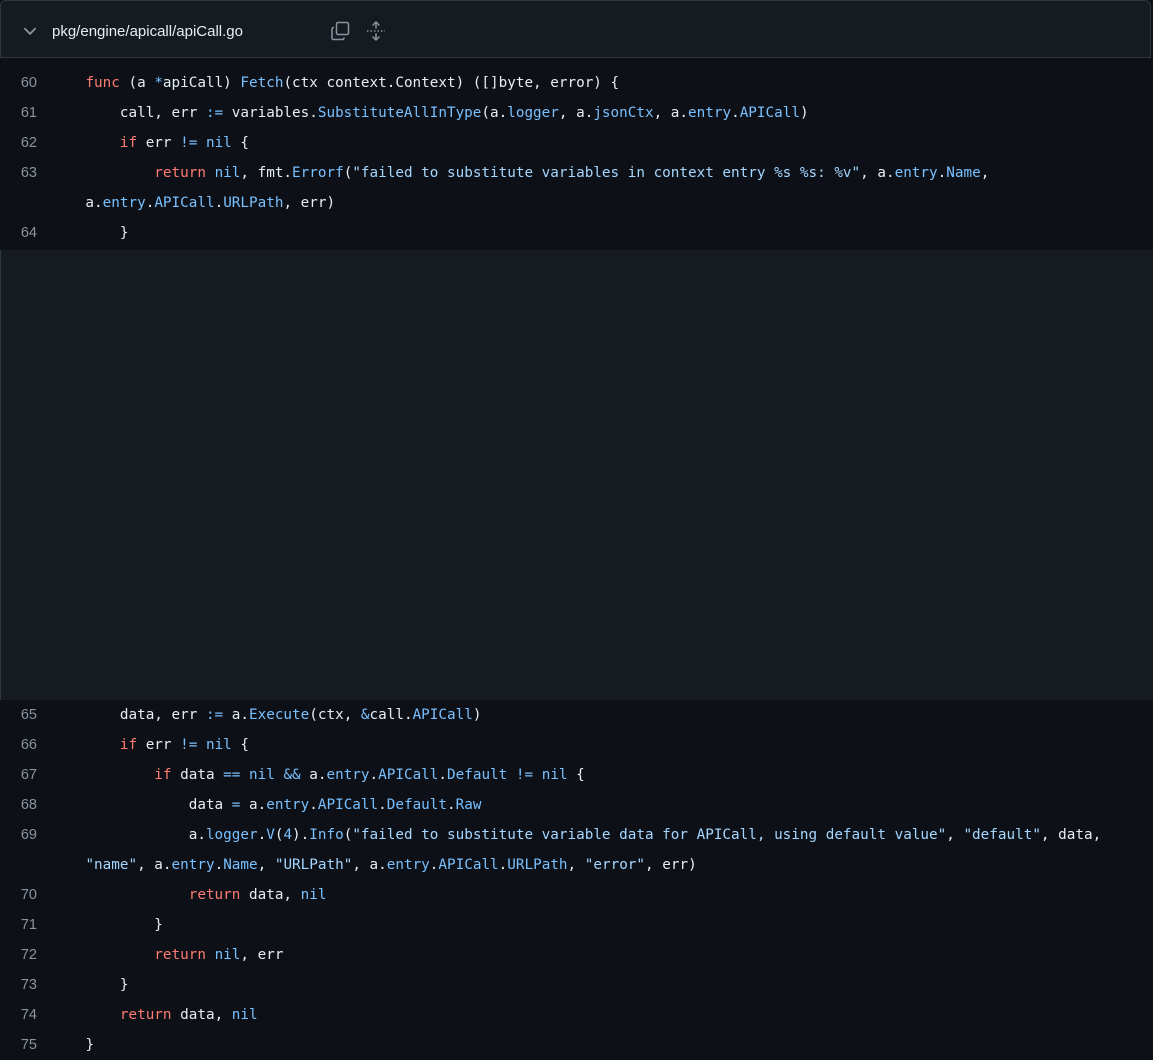  I want to click on code-line: 72 return nil, err, so click(576, 955).